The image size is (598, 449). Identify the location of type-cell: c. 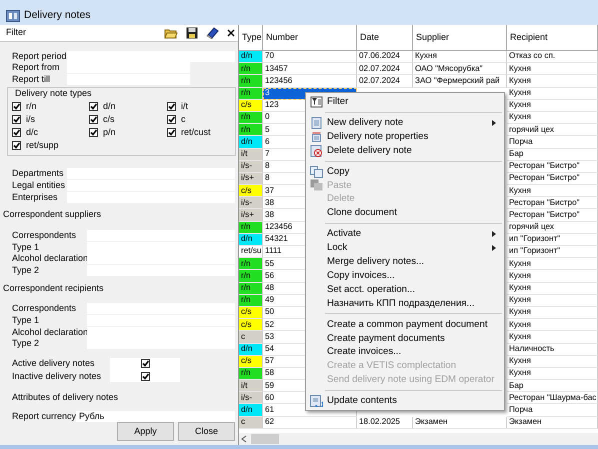
(251, 337).